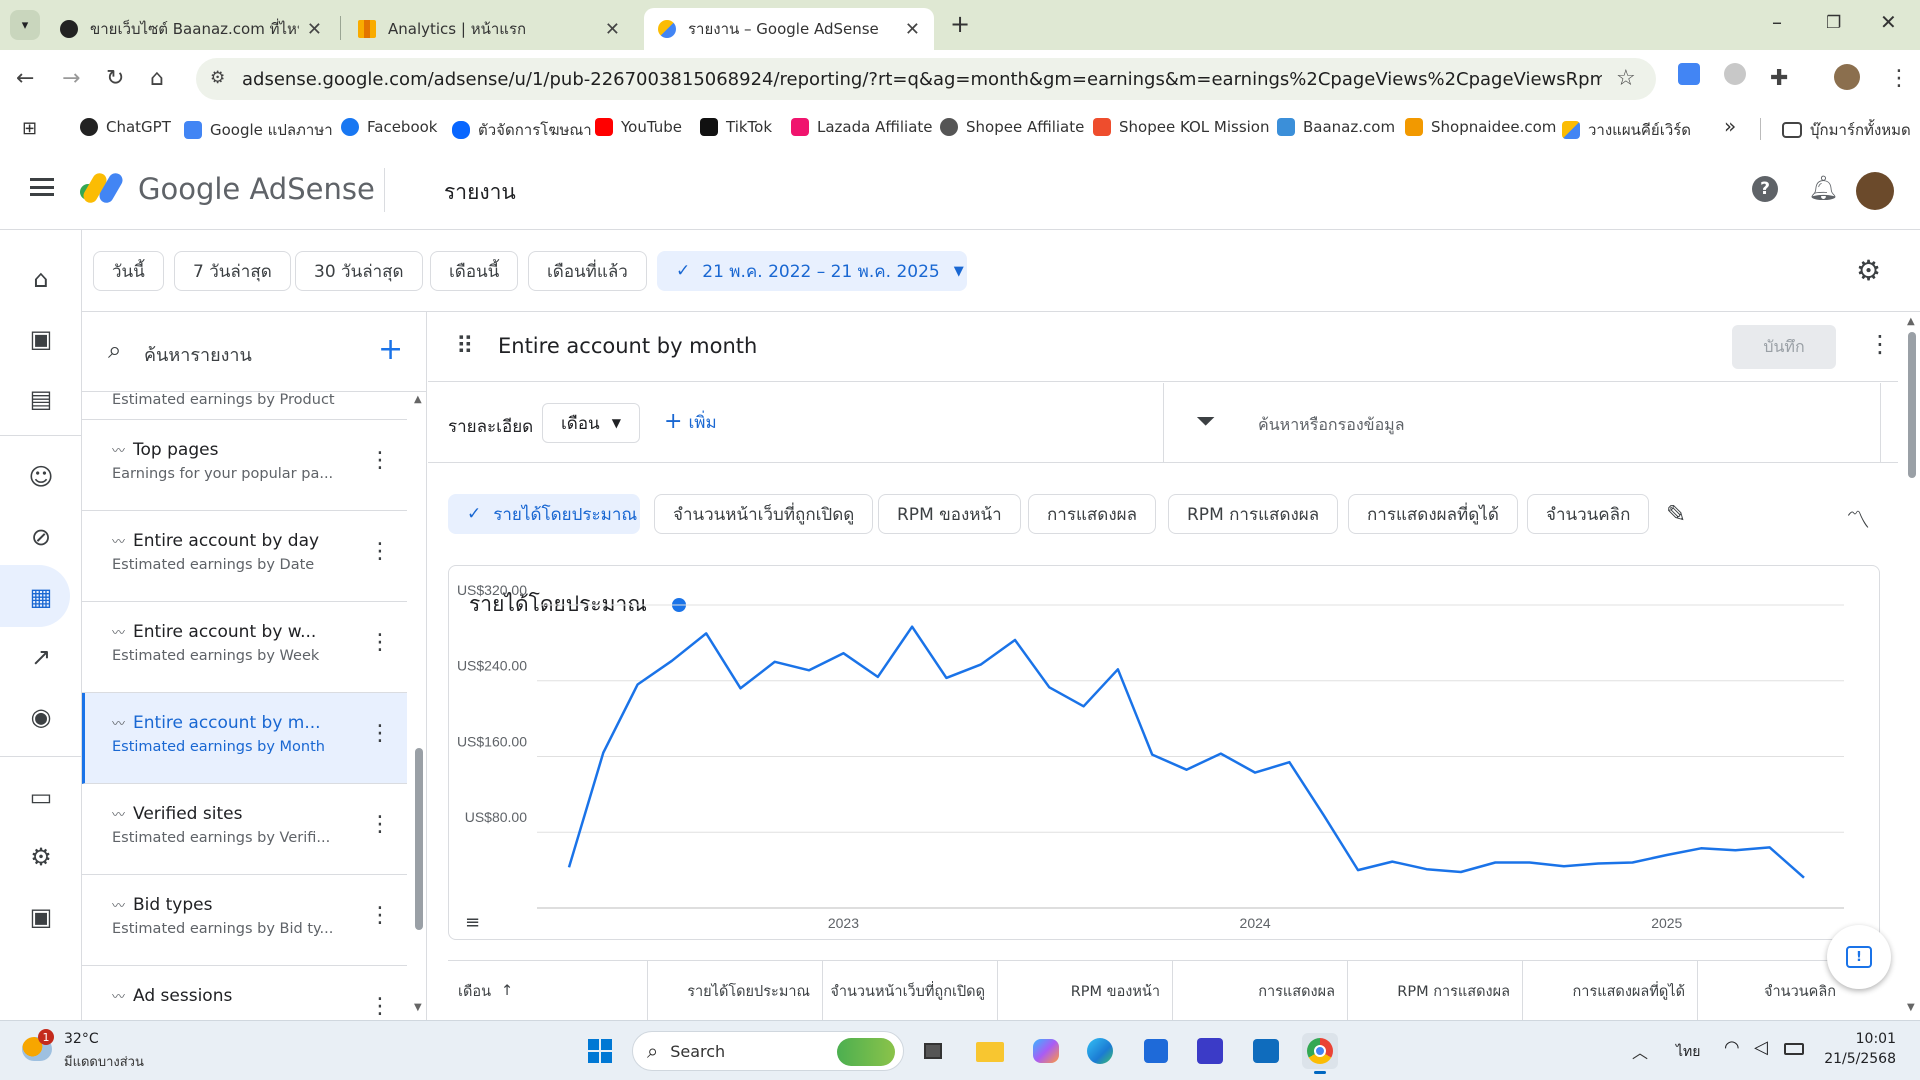  What do you see at coordinates (949, 514) in the screenshot?
I see `metric-pill-page-rpm: RPM ของหน้า` at bounding box center [949, 514].